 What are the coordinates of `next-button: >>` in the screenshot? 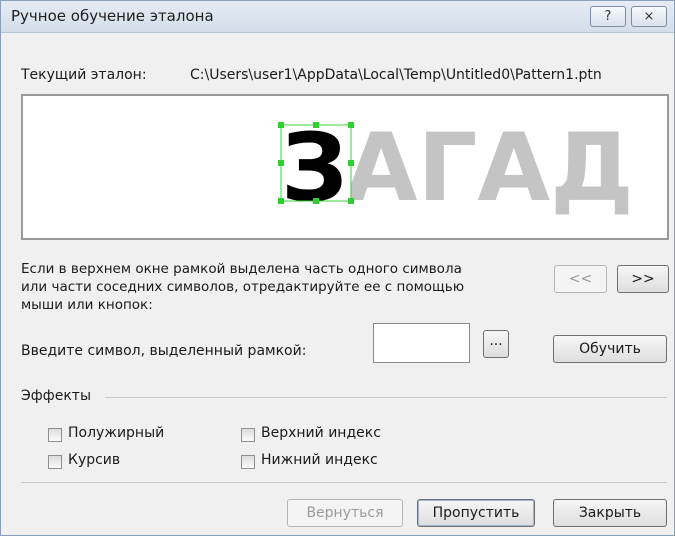 It's located at (643, 279).